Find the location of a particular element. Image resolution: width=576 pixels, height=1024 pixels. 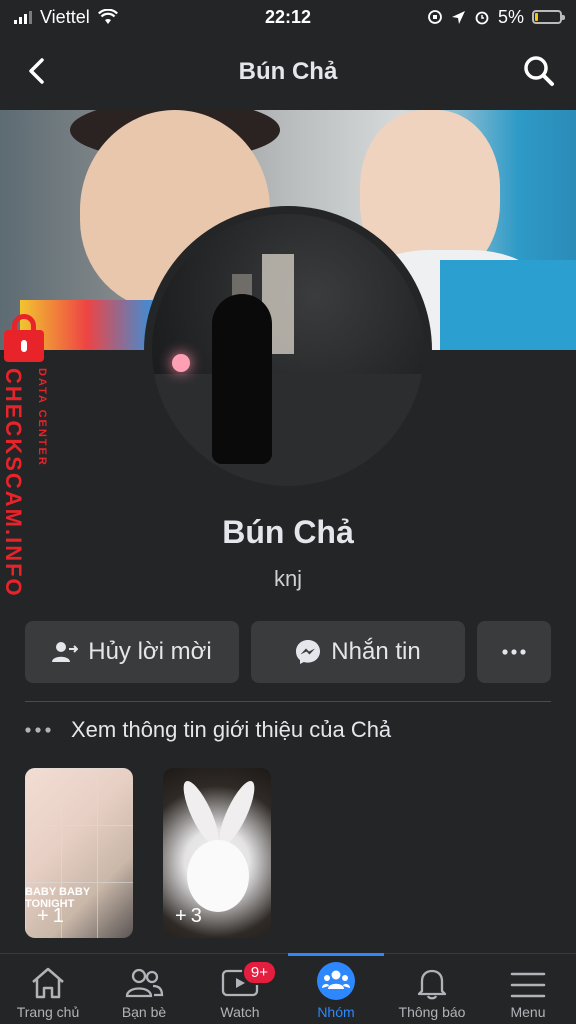

message-button: Nhắn tin is located at coordinates (358, 652).